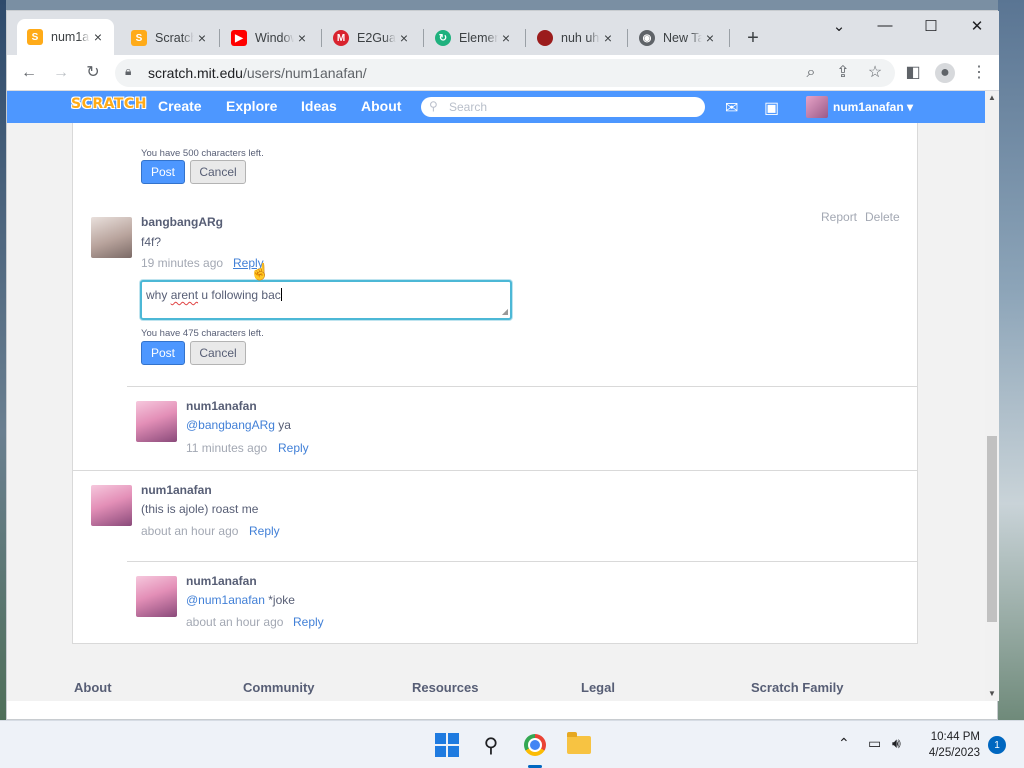 This screenshot has height=768, width=1024. What do you see at coordinates (954, 753) in the screenshot?
I see `clock-date: 4/25/2023` at bounding box center [954, 753].